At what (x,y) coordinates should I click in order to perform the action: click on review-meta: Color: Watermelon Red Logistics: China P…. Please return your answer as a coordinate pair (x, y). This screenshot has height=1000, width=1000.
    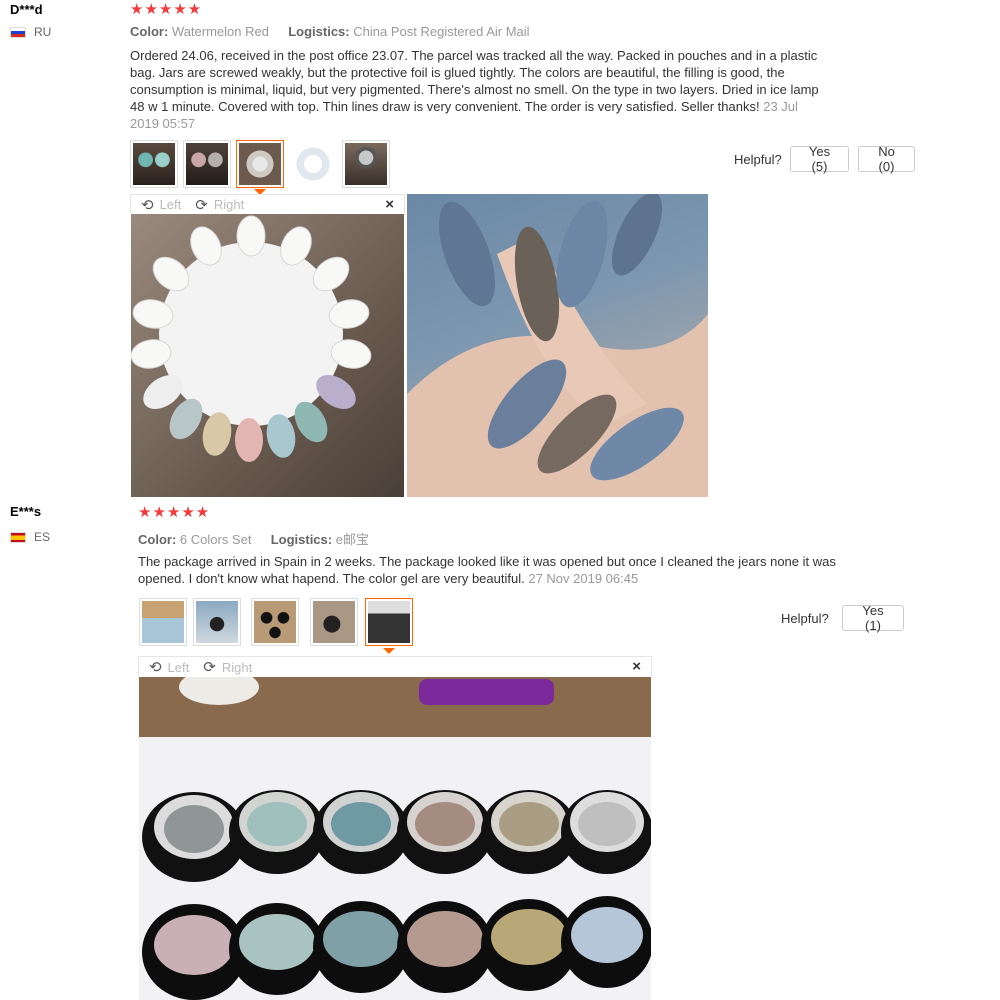
    Looking at the image, I should click on (330, 31).